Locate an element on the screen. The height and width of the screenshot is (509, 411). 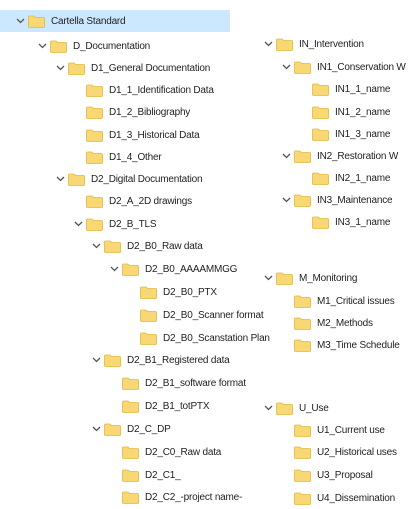
tree-node: D2_B1_software format is located at coordinates (177, 383).